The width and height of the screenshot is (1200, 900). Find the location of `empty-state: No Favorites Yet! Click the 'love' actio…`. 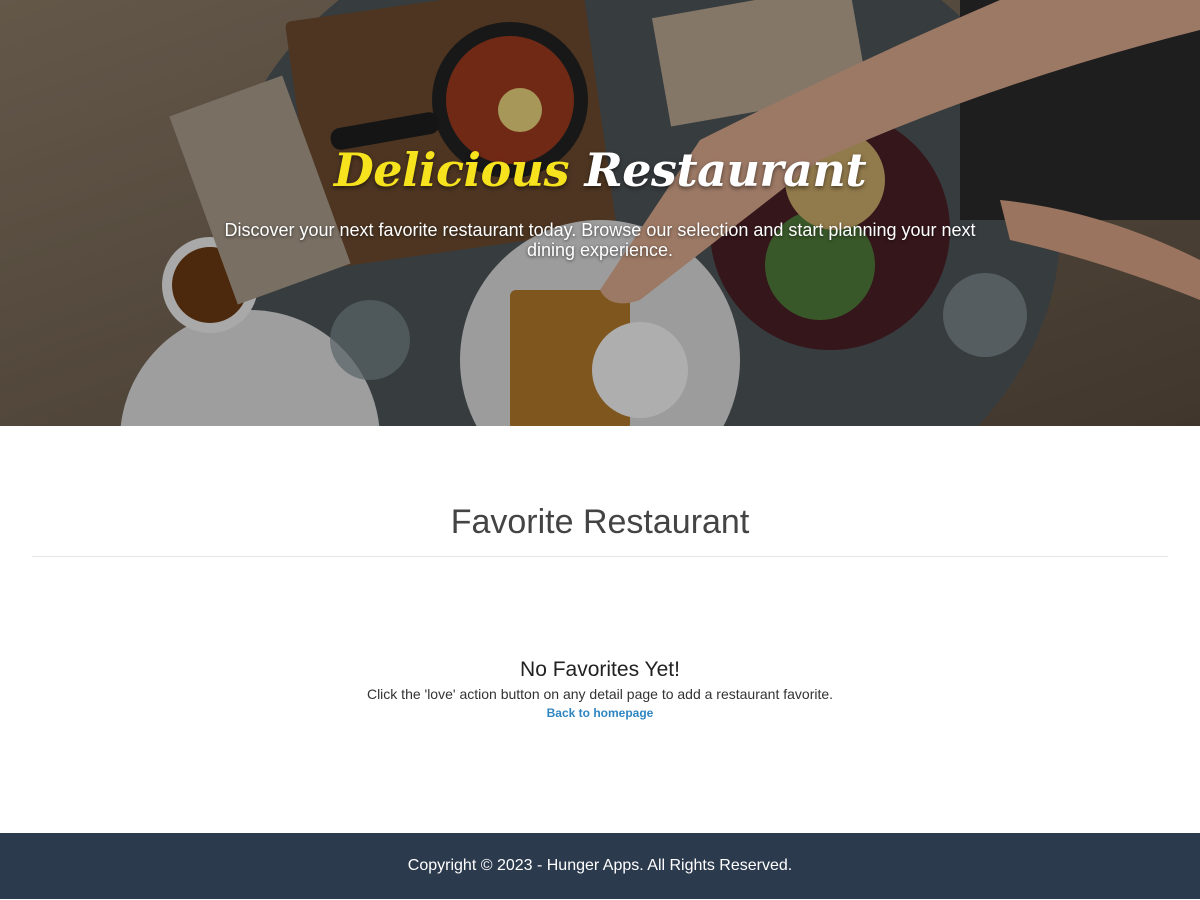

empty-state: No Favorites Yet! Click the 'love' actio… is located at coordinates (600, 689).